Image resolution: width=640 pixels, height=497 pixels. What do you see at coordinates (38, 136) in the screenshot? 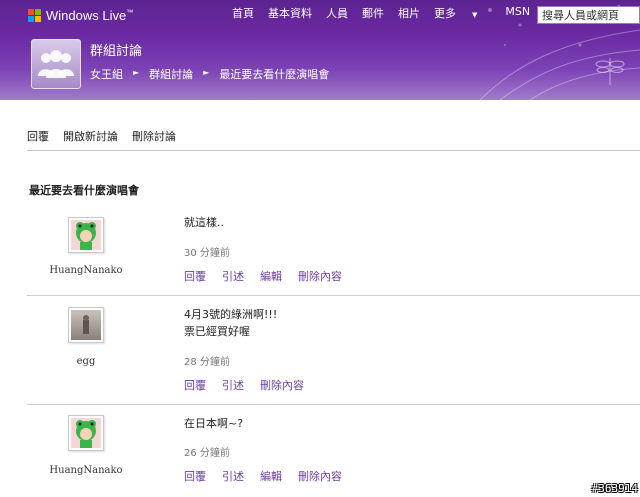
I see `reply-button: 回覆` at bounding box center [38, 136].